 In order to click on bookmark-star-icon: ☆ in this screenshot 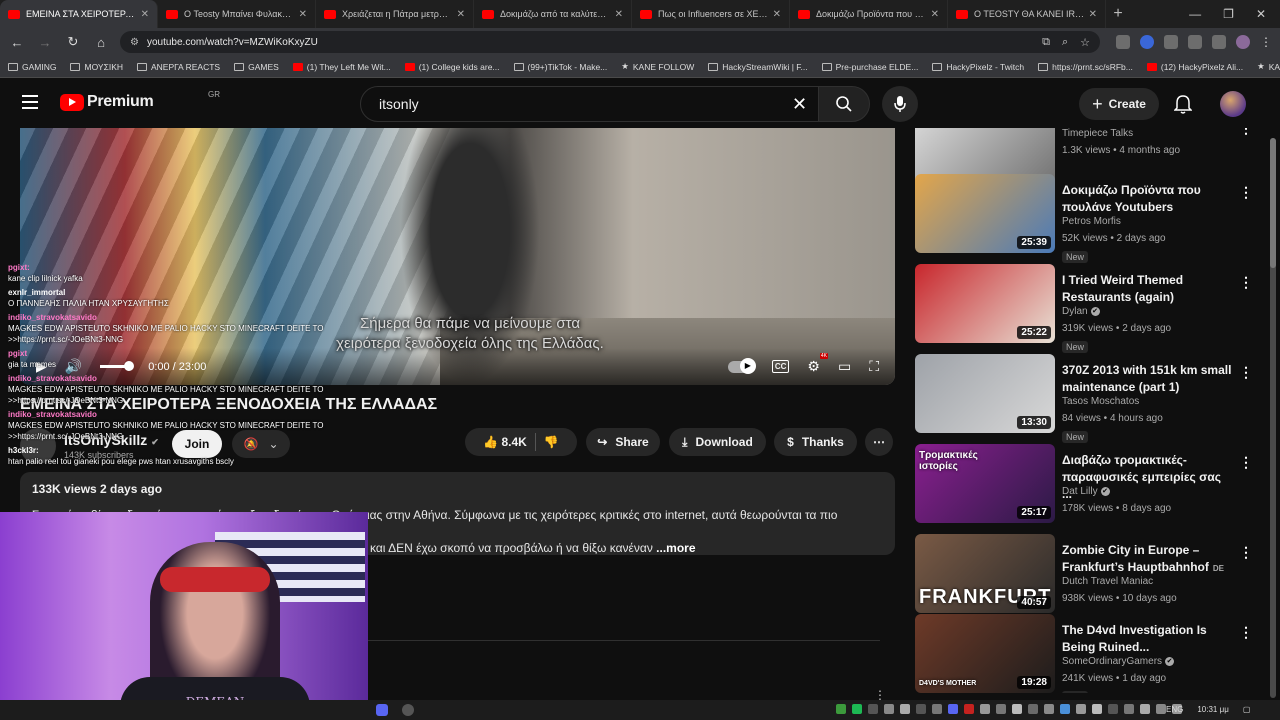, I will do `click(1085, 42)`.